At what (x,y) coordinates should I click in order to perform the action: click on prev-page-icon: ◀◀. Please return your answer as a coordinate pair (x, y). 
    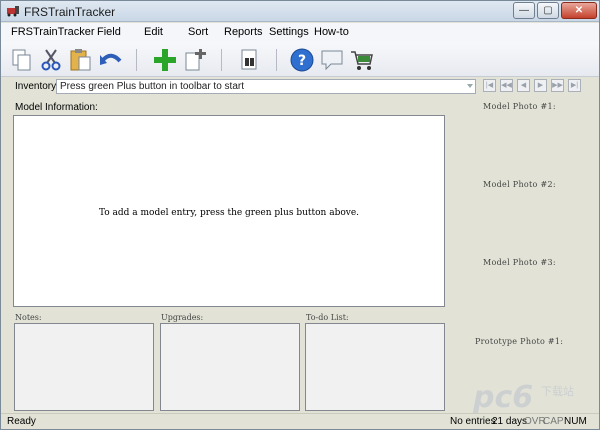
    Looking at the image, I should click on (506, 85).